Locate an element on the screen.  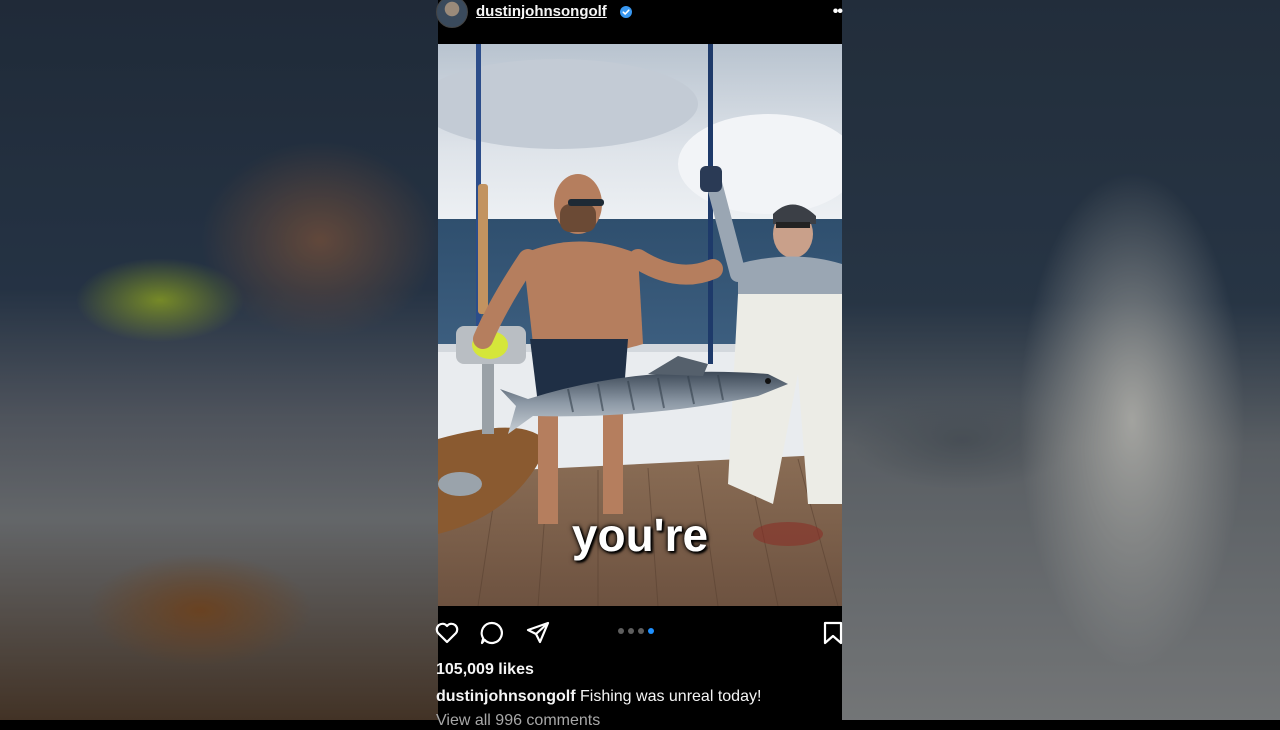
bookmark-icon is located at coordinates (833, 633).